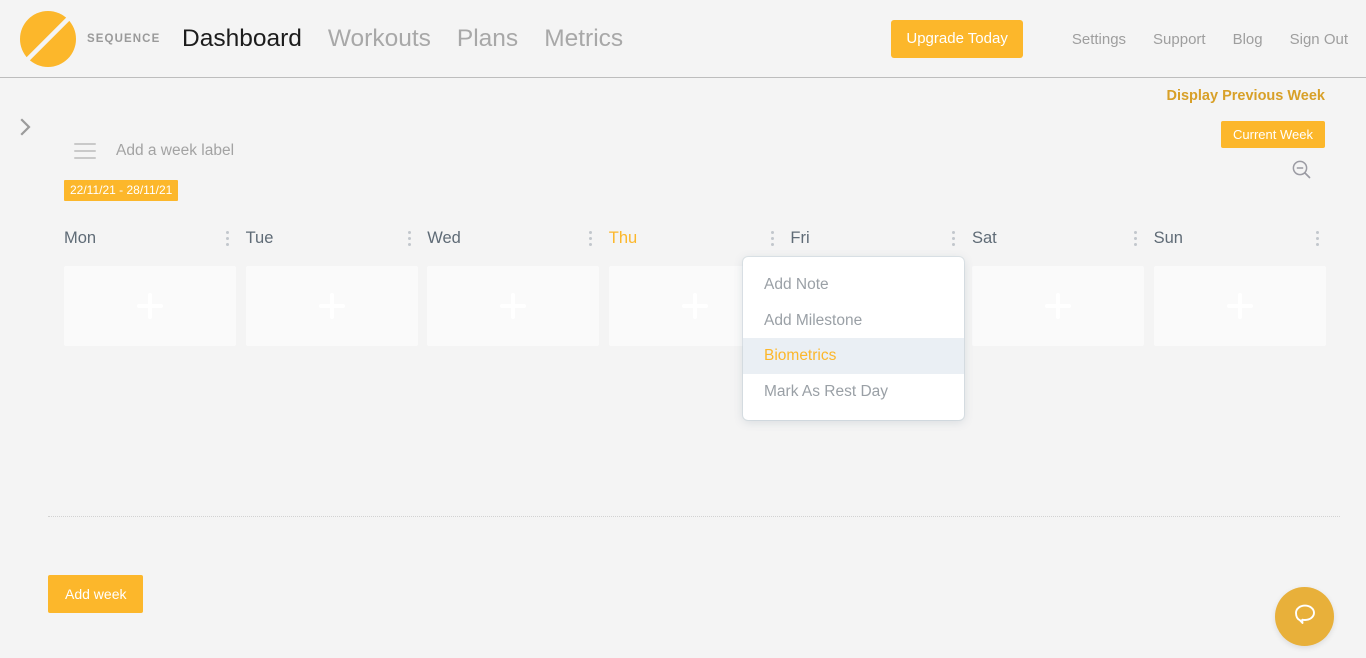 The height and width of the screenshot is (658, 1366). I want to click on chat-bubble-icon, so click(1305, 616).